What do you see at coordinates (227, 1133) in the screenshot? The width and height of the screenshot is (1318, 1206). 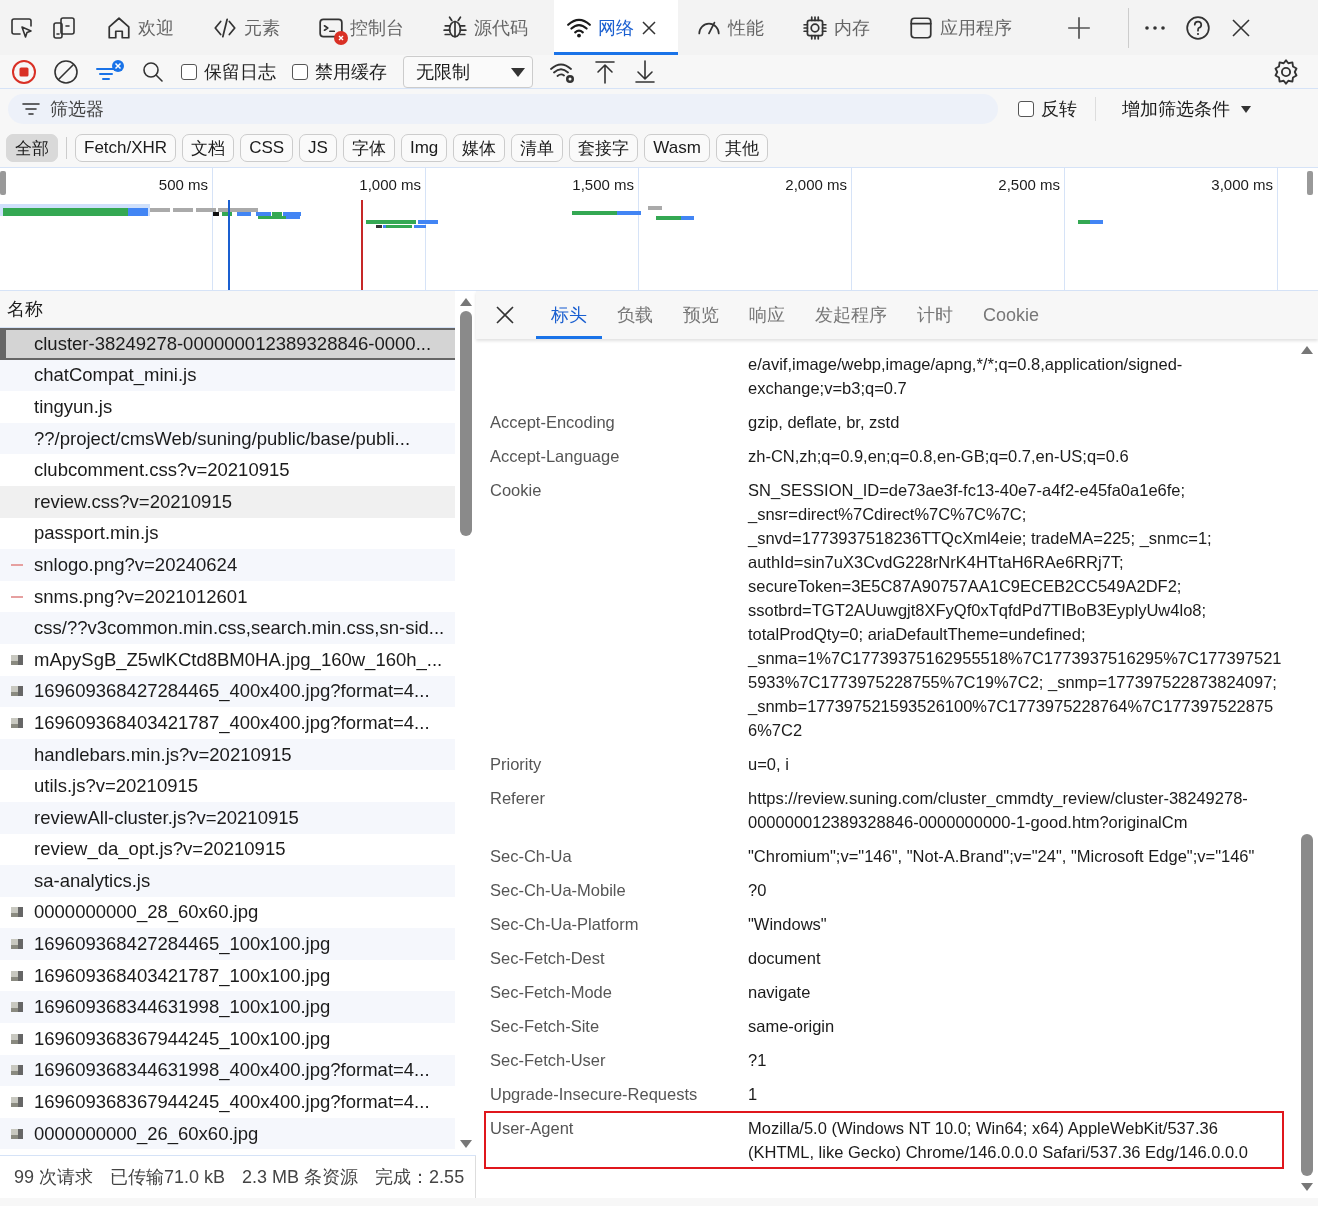 I see `request-row: 0000000000_26_60x60.jpg` at bounding box center [227, 1133].